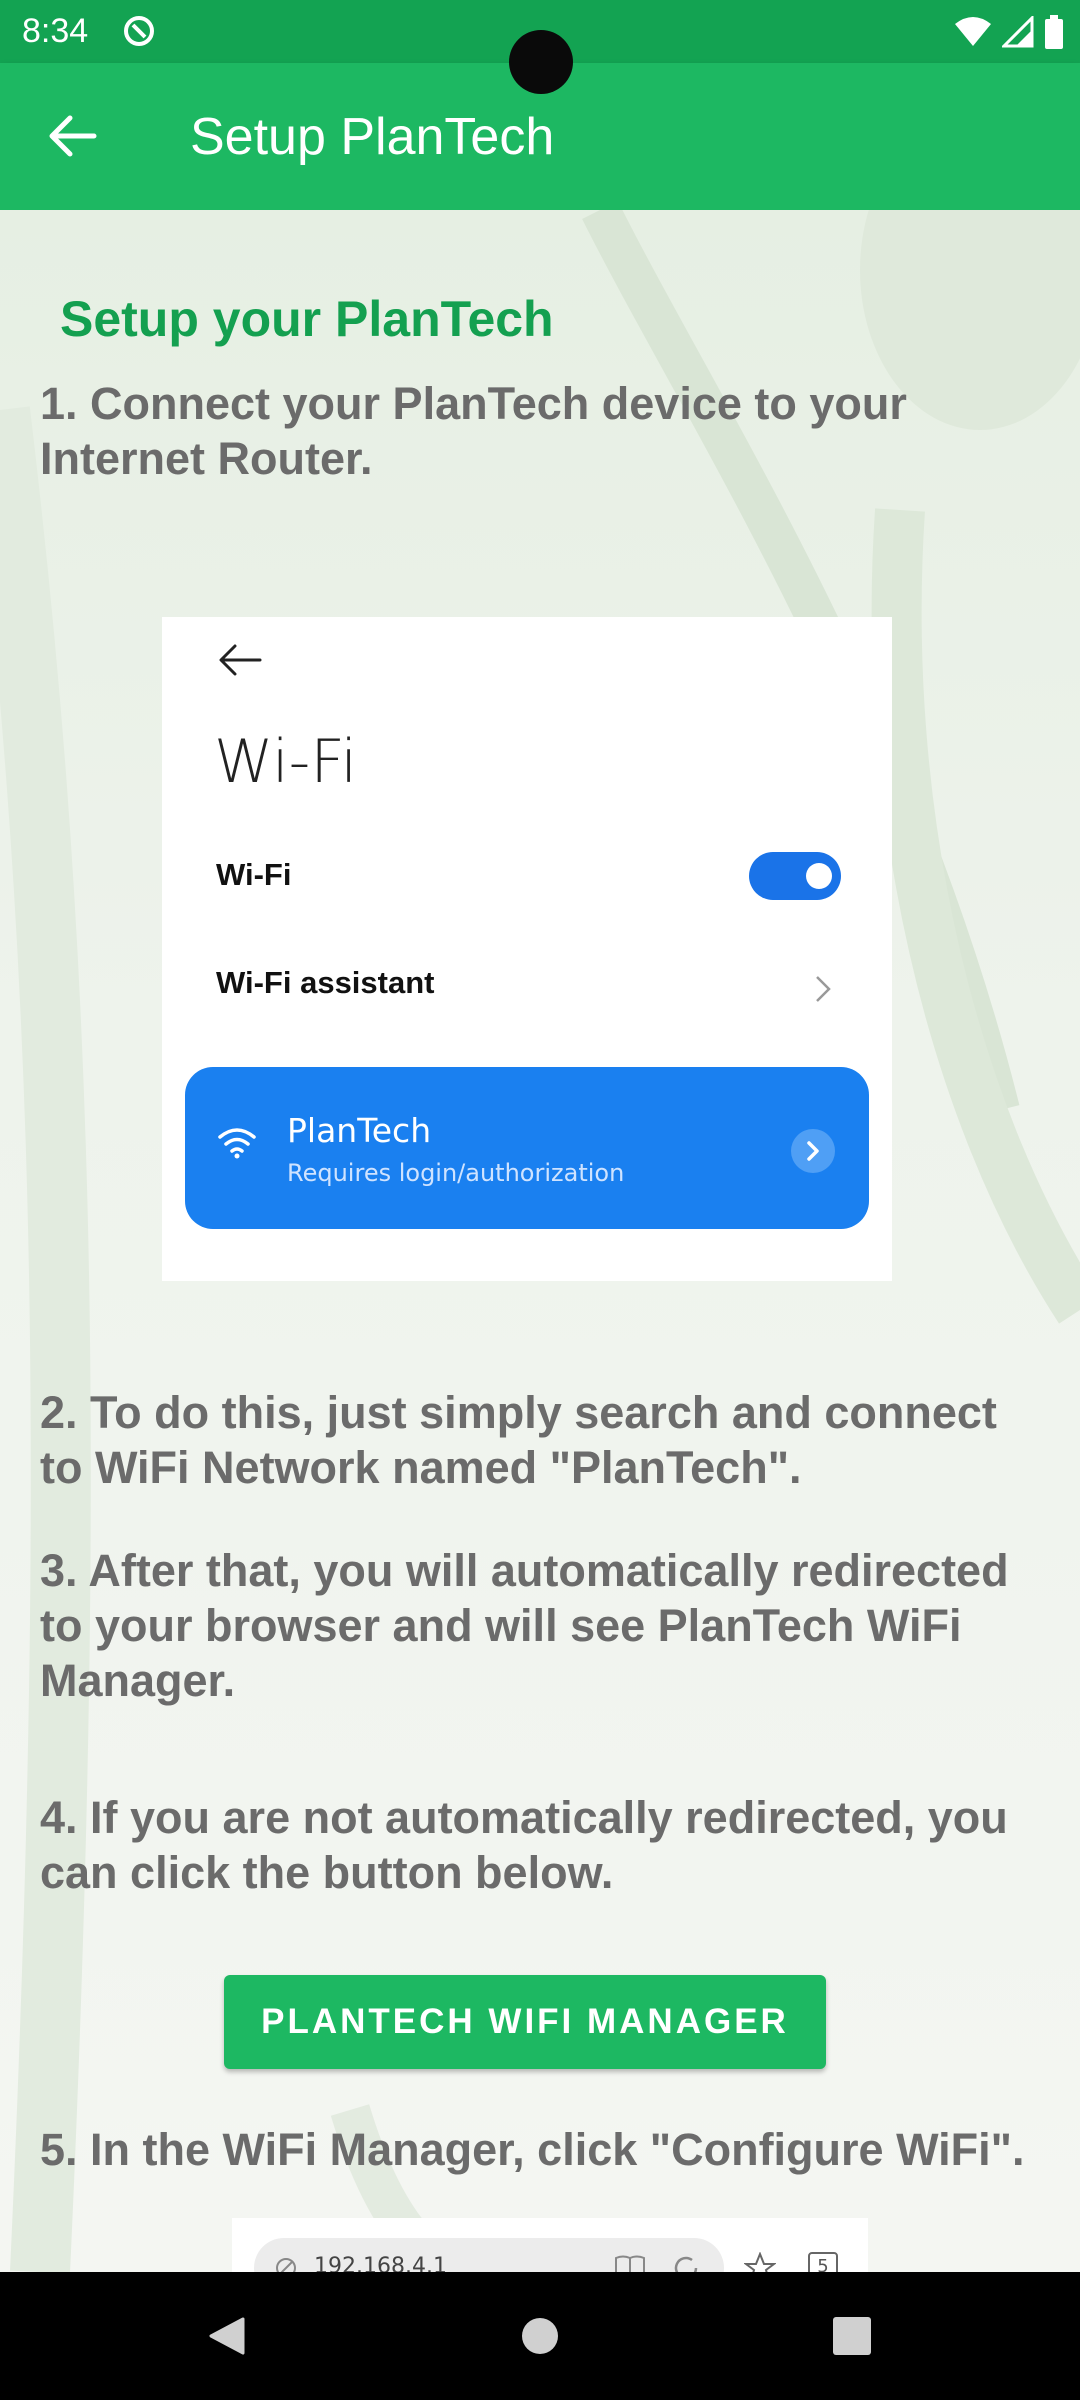 The width and height of the screenshot is (1080, 2400). Describe the element at coordinates (456, 1173) in the screenshot. I see `network-status: Requires login/authorization` at that location.